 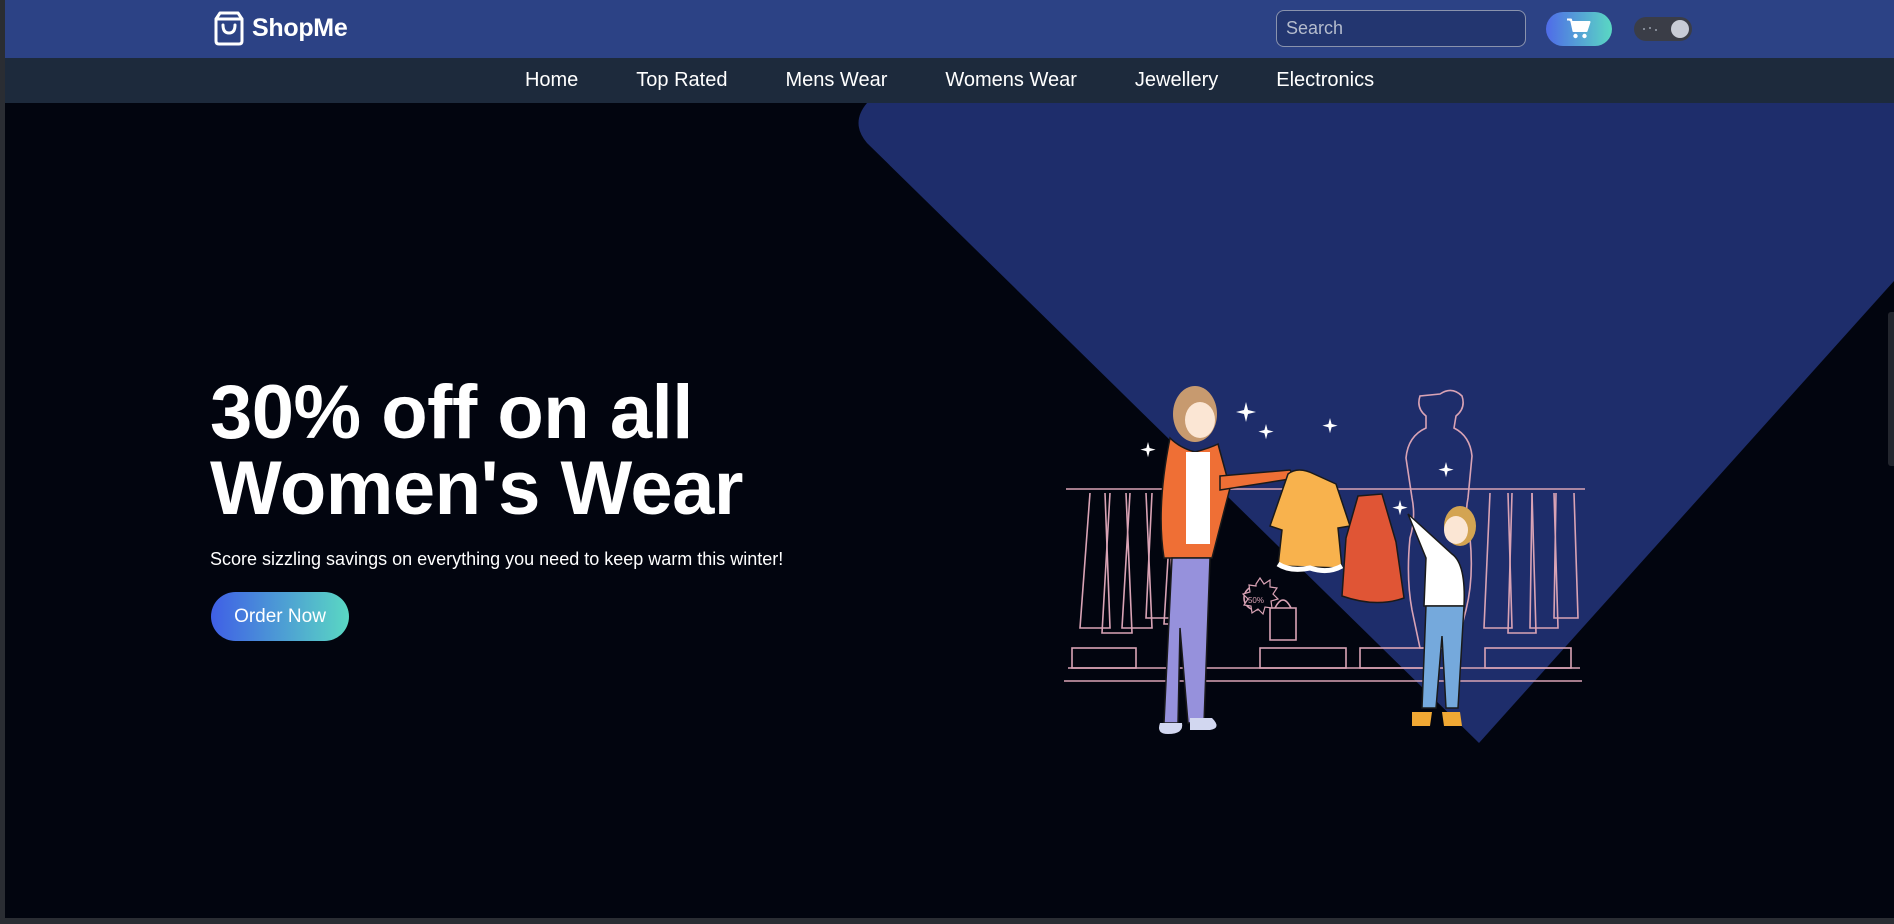 I want to click on yellow-dress, so click(x=1310, y=521).